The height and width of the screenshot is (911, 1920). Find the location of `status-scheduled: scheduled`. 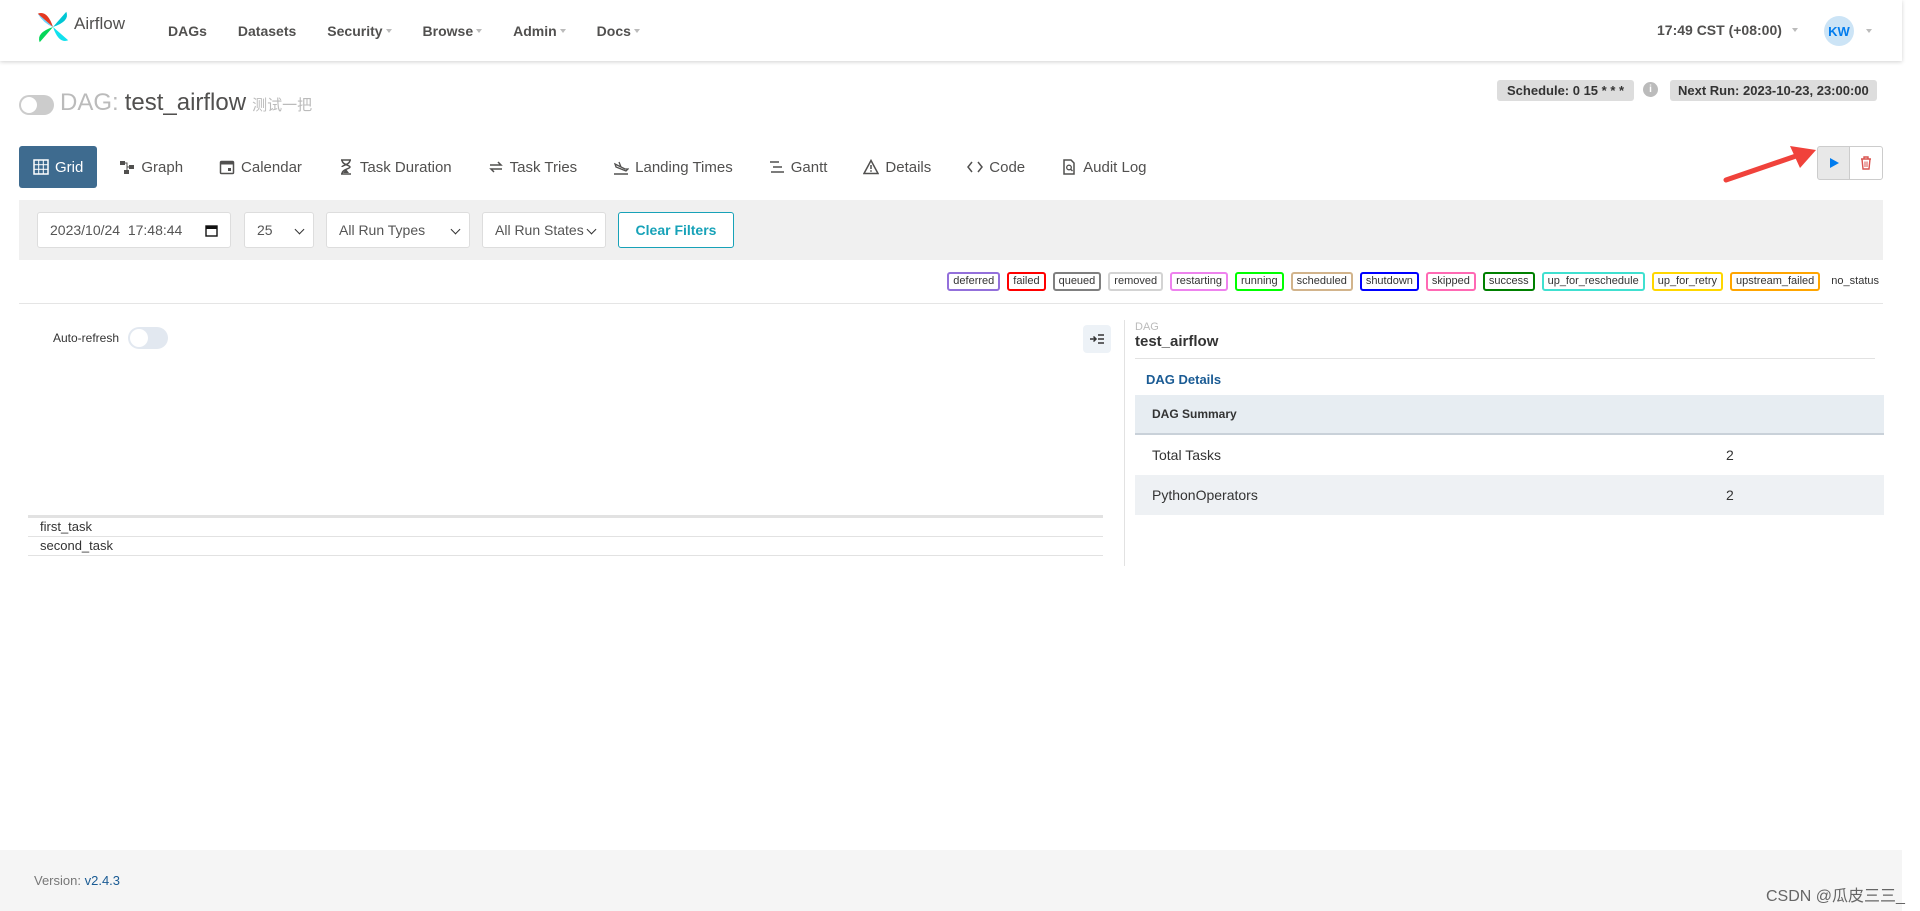

status-scheduled: scheduled is located at coordinates (1321, 281).